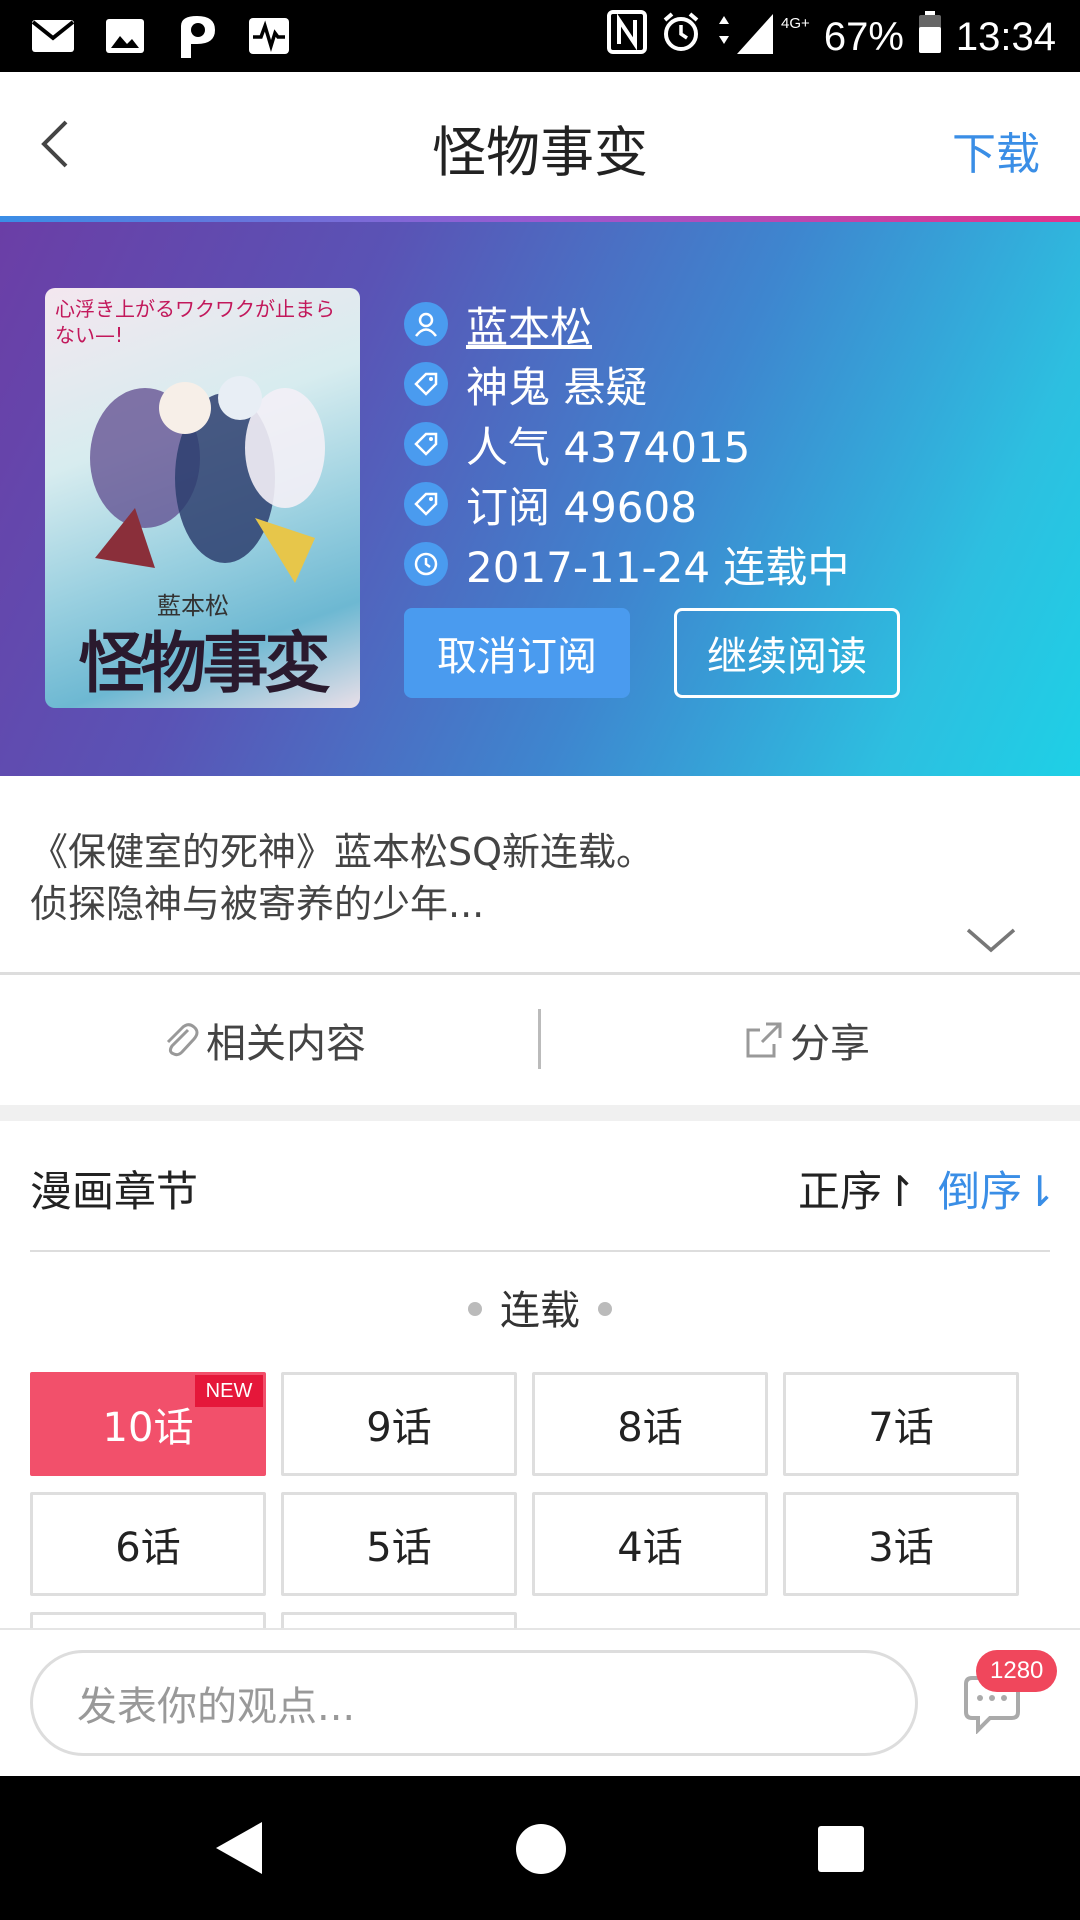 This screenshot has height=1920, width=1080. I want to click on chapter-button: 6话, so click(148, 1544).